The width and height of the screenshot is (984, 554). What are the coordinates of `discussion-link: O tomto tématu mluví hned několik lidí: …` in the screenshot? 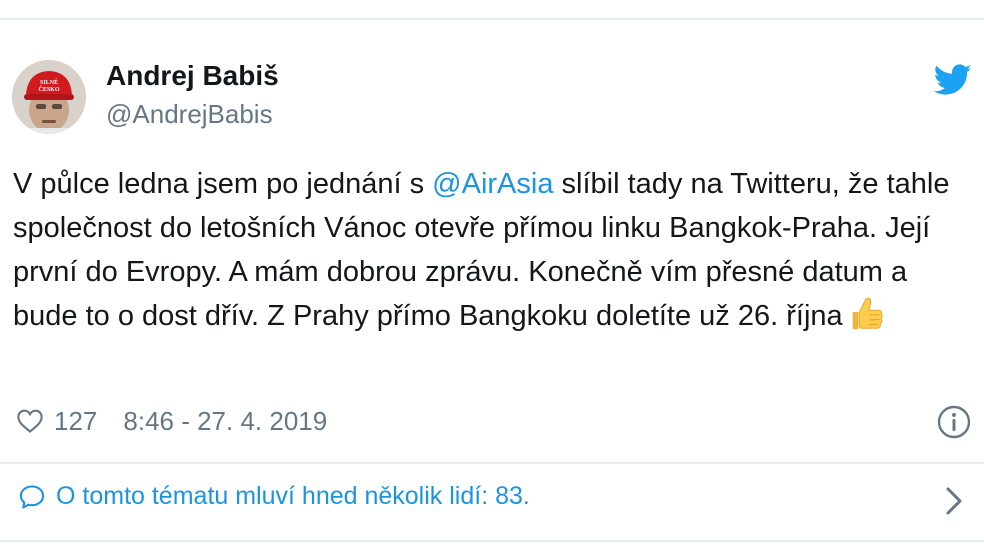 It's located at (492, 502).